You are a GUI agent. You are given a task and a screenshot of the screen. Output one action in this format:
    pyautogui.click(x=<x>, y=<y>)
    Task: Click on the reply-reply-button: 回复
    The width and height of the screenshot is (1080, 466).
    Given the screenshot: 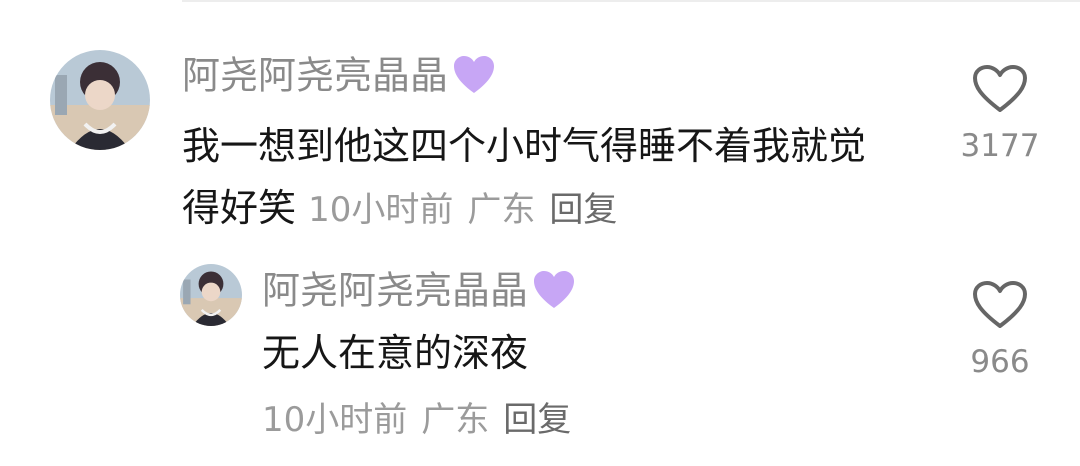 What is the action you would take?
    pyautogui.click(x=537, y=420)
    